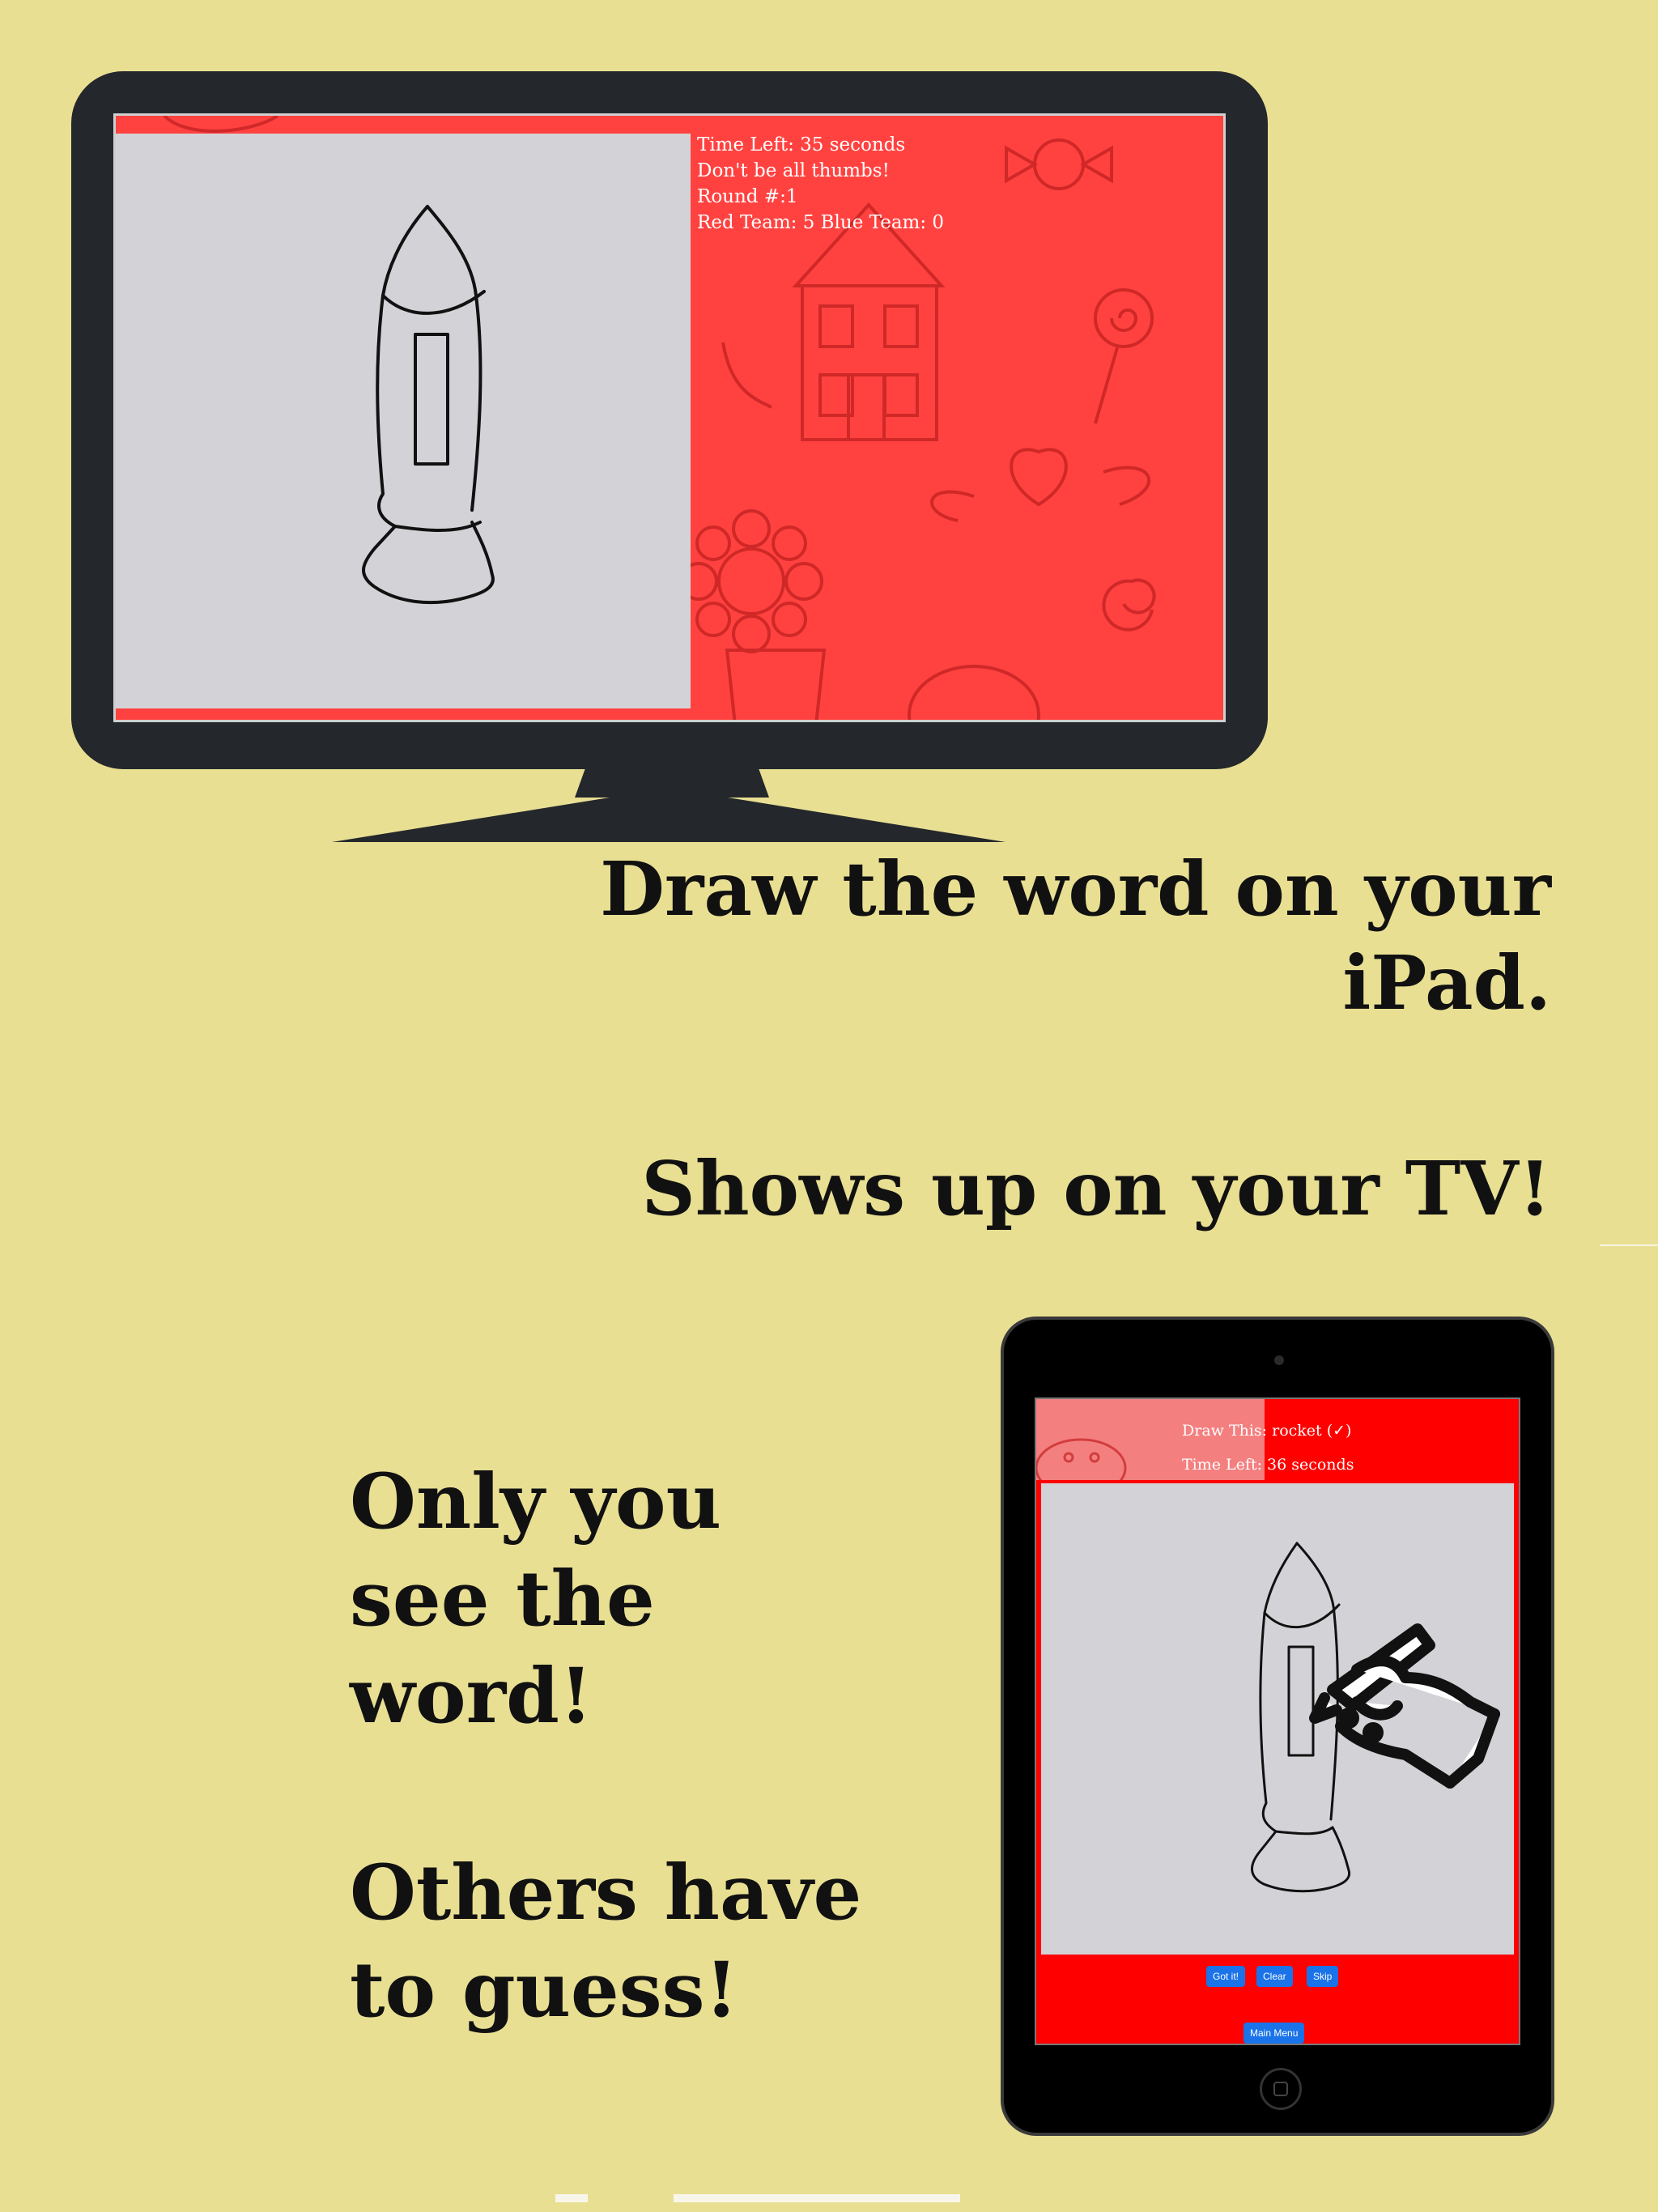 The image size is (1658, 2212). What do you see at coordinates (606, 1893) in the screenshot?
I see `caption-line: Others have` at bounding box center [606, 1893].